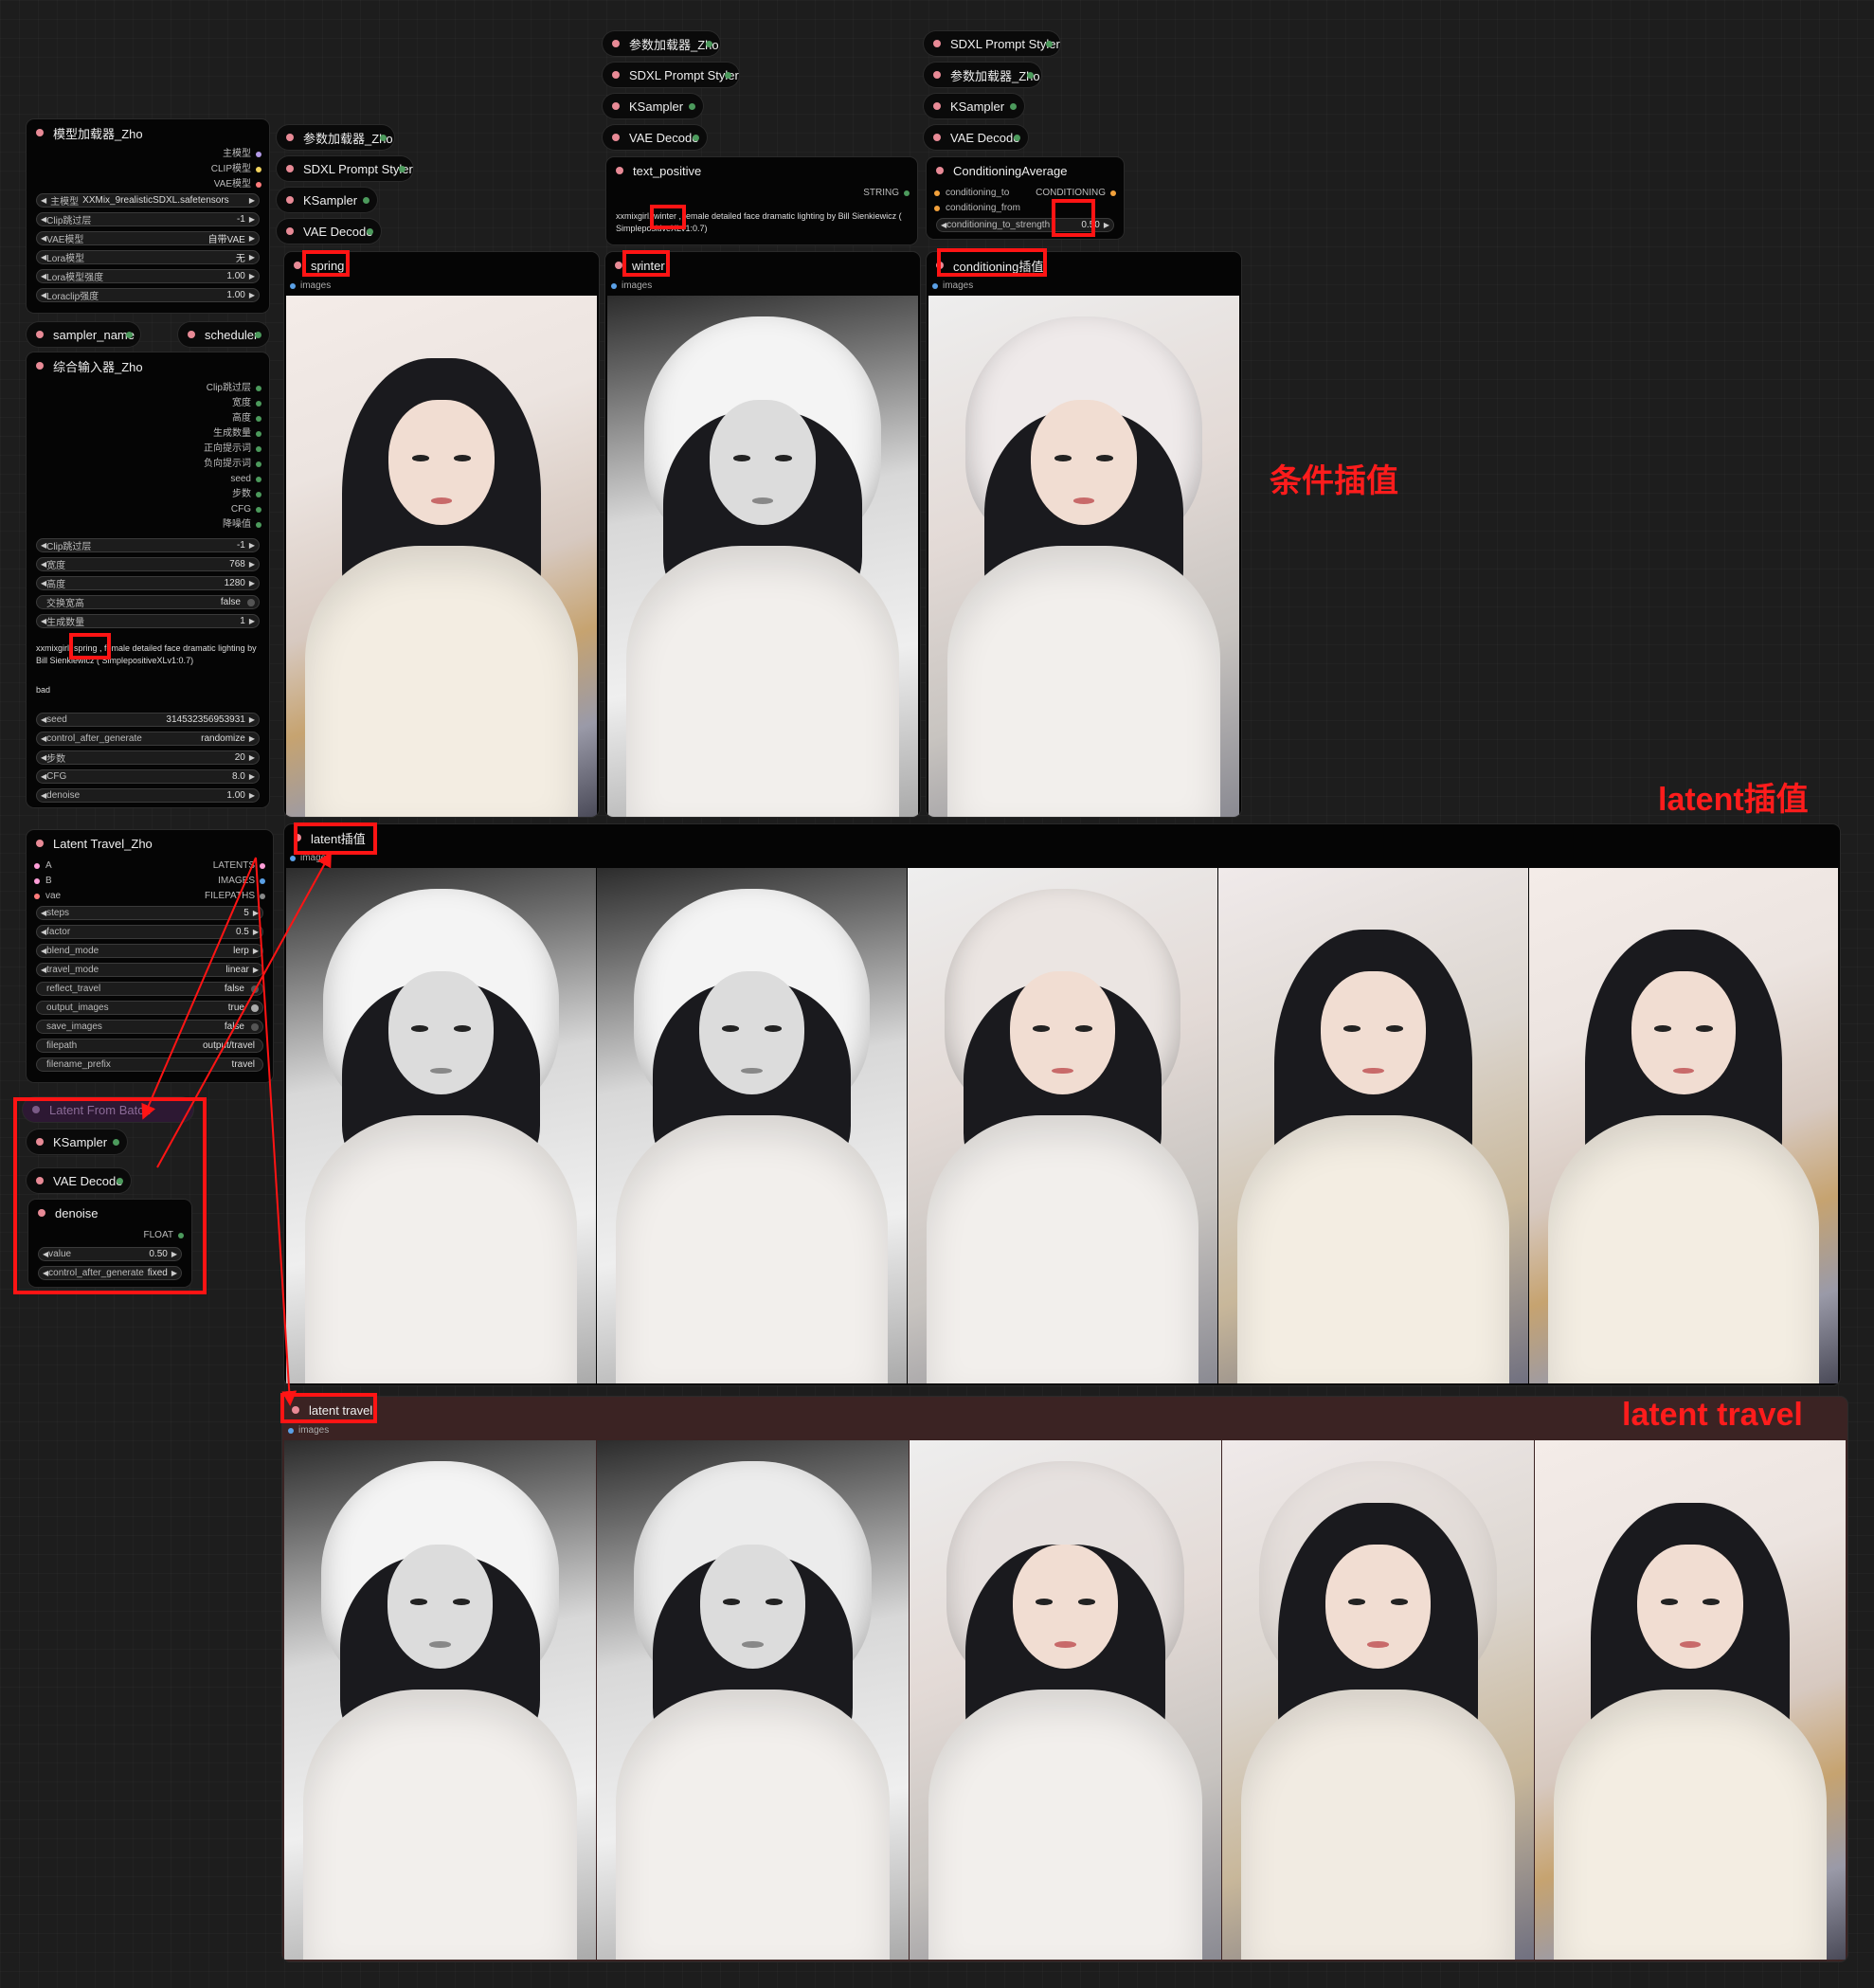 This screenshot has height=1988, width=1874. What do you see at coordinates (982, 75) in the screenshot?
I see `param-loader-node-3: 参数加载器_Zho` at bounding box center [982, 75].